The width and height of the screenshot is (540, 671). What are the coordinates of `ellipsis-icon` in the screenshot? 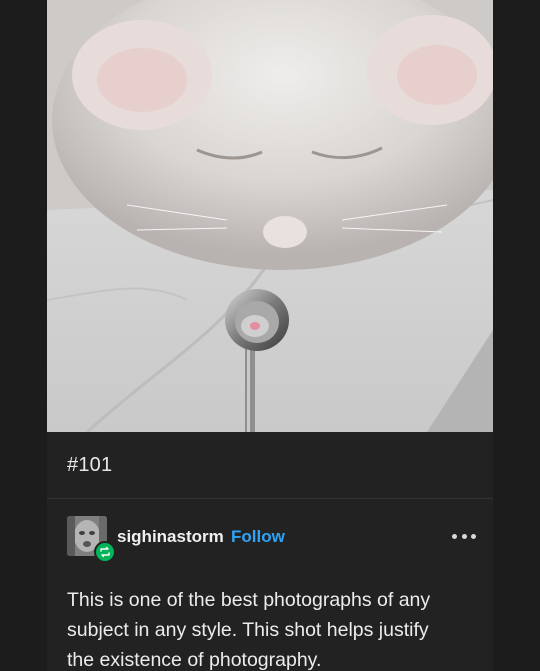 It's located at (464, 536).